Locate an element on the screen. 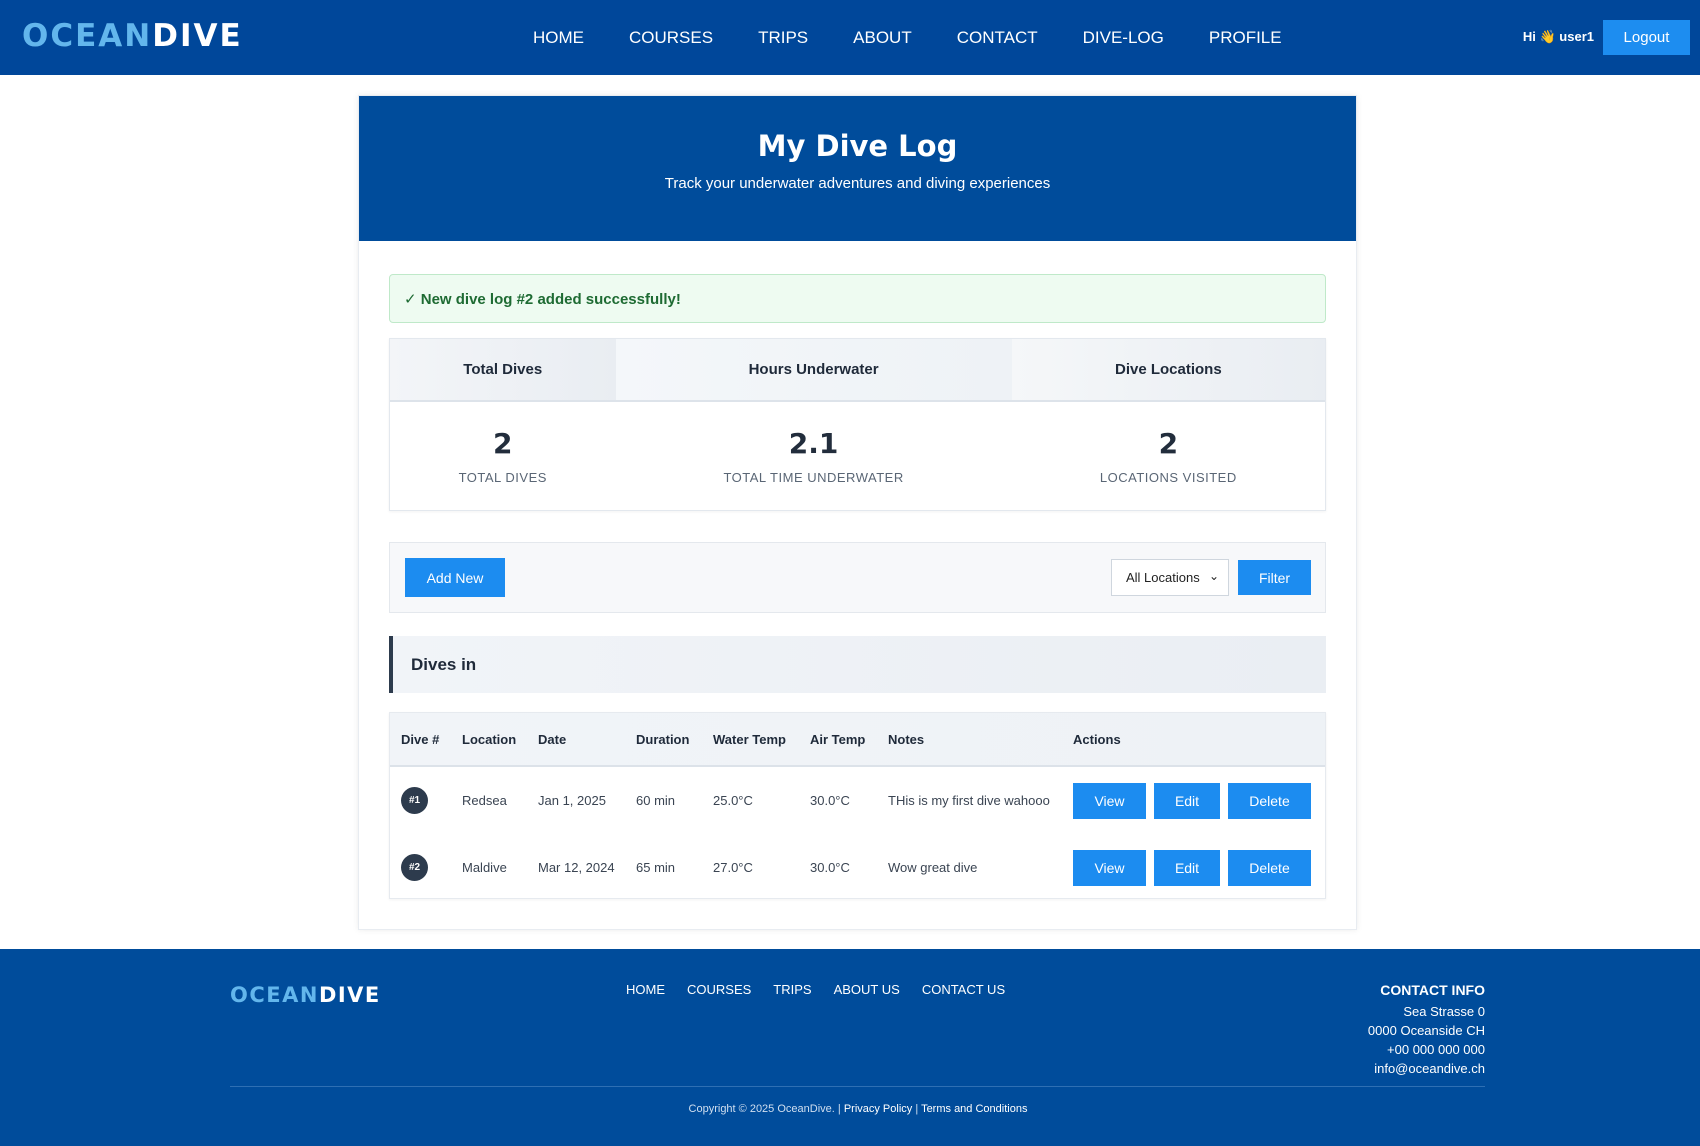 The height and width of the screenshot is (1146, 1700). col-water-temp: Water Temp is located at coordinates (749, 739).